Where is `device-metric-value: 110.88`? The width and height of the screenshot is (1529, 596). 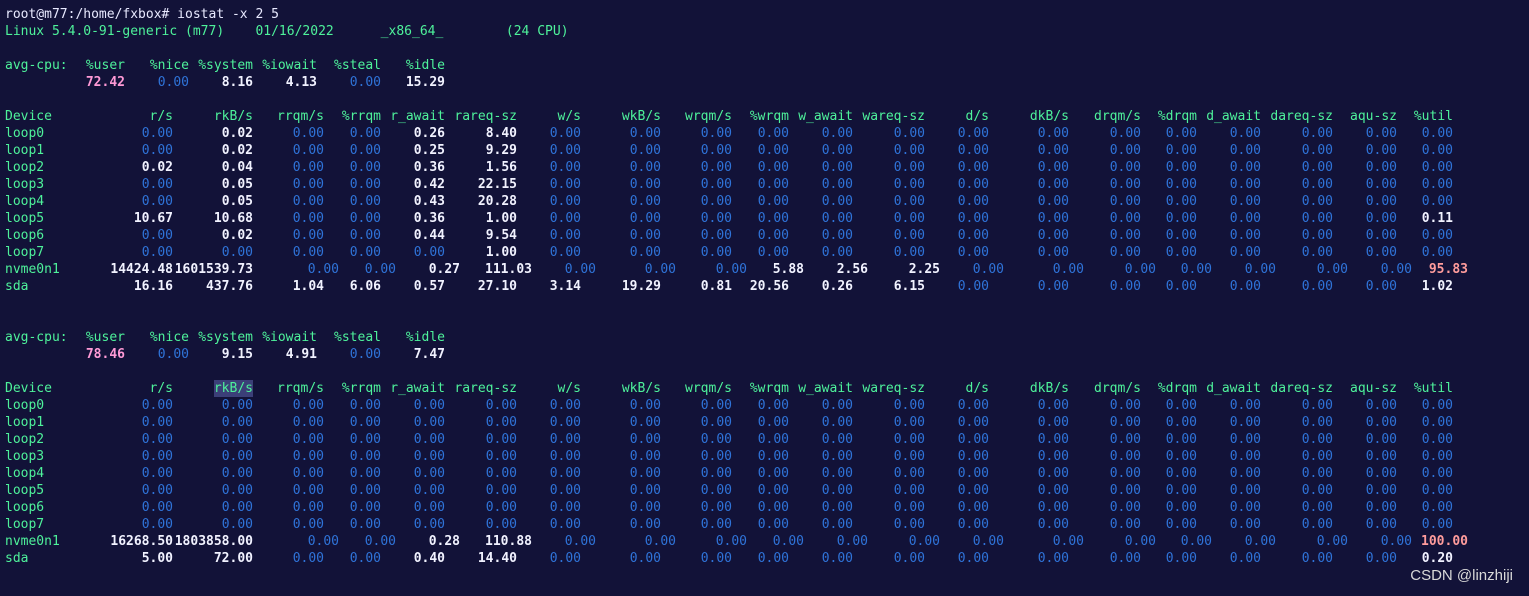 device-metric-value: 110.88 is located at coordinates (508, 541).